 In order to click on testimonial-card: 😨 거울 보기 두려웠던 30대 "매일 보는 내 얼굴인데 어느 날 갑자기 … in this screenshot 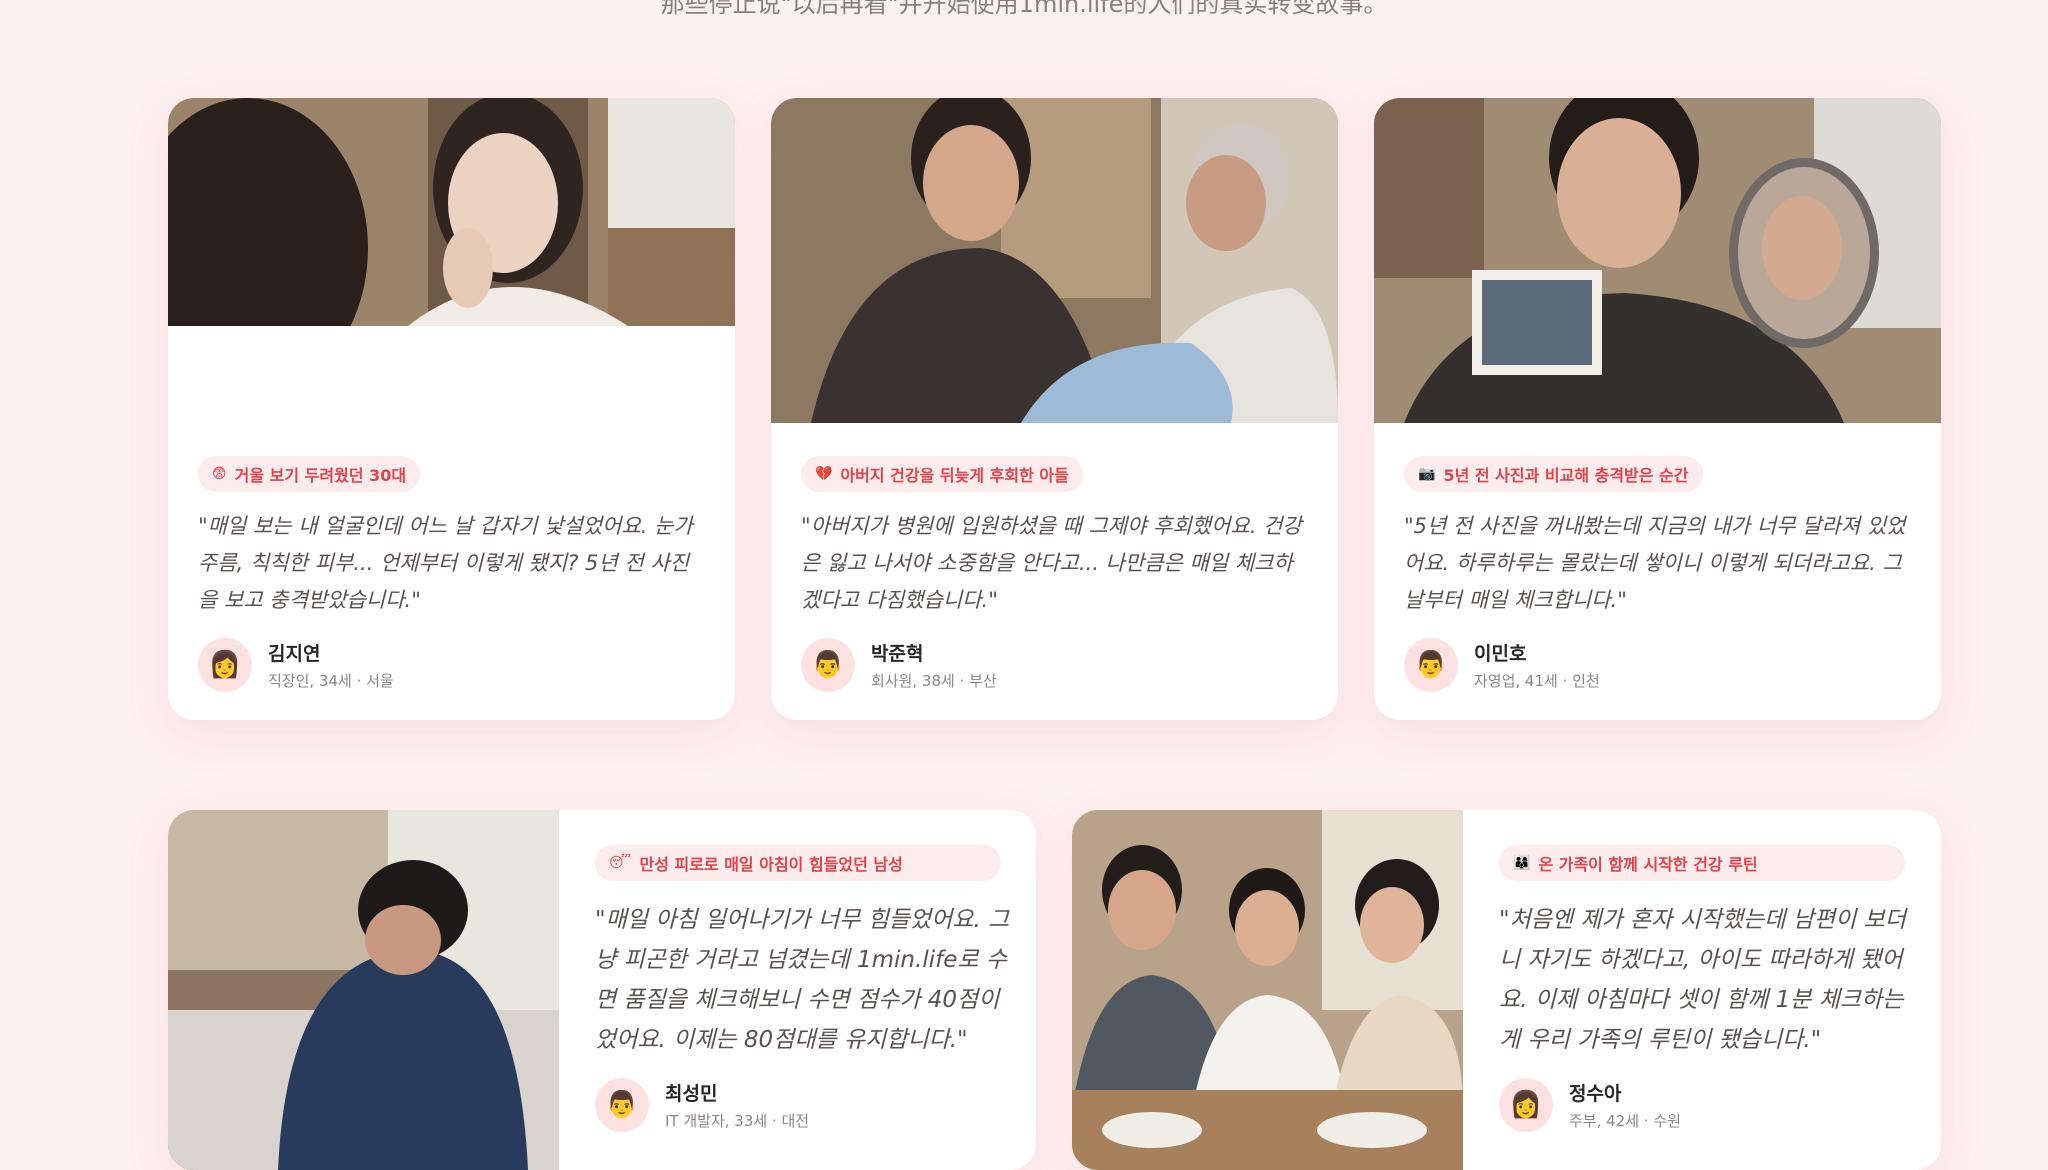, I will do `click(451, 409)`.